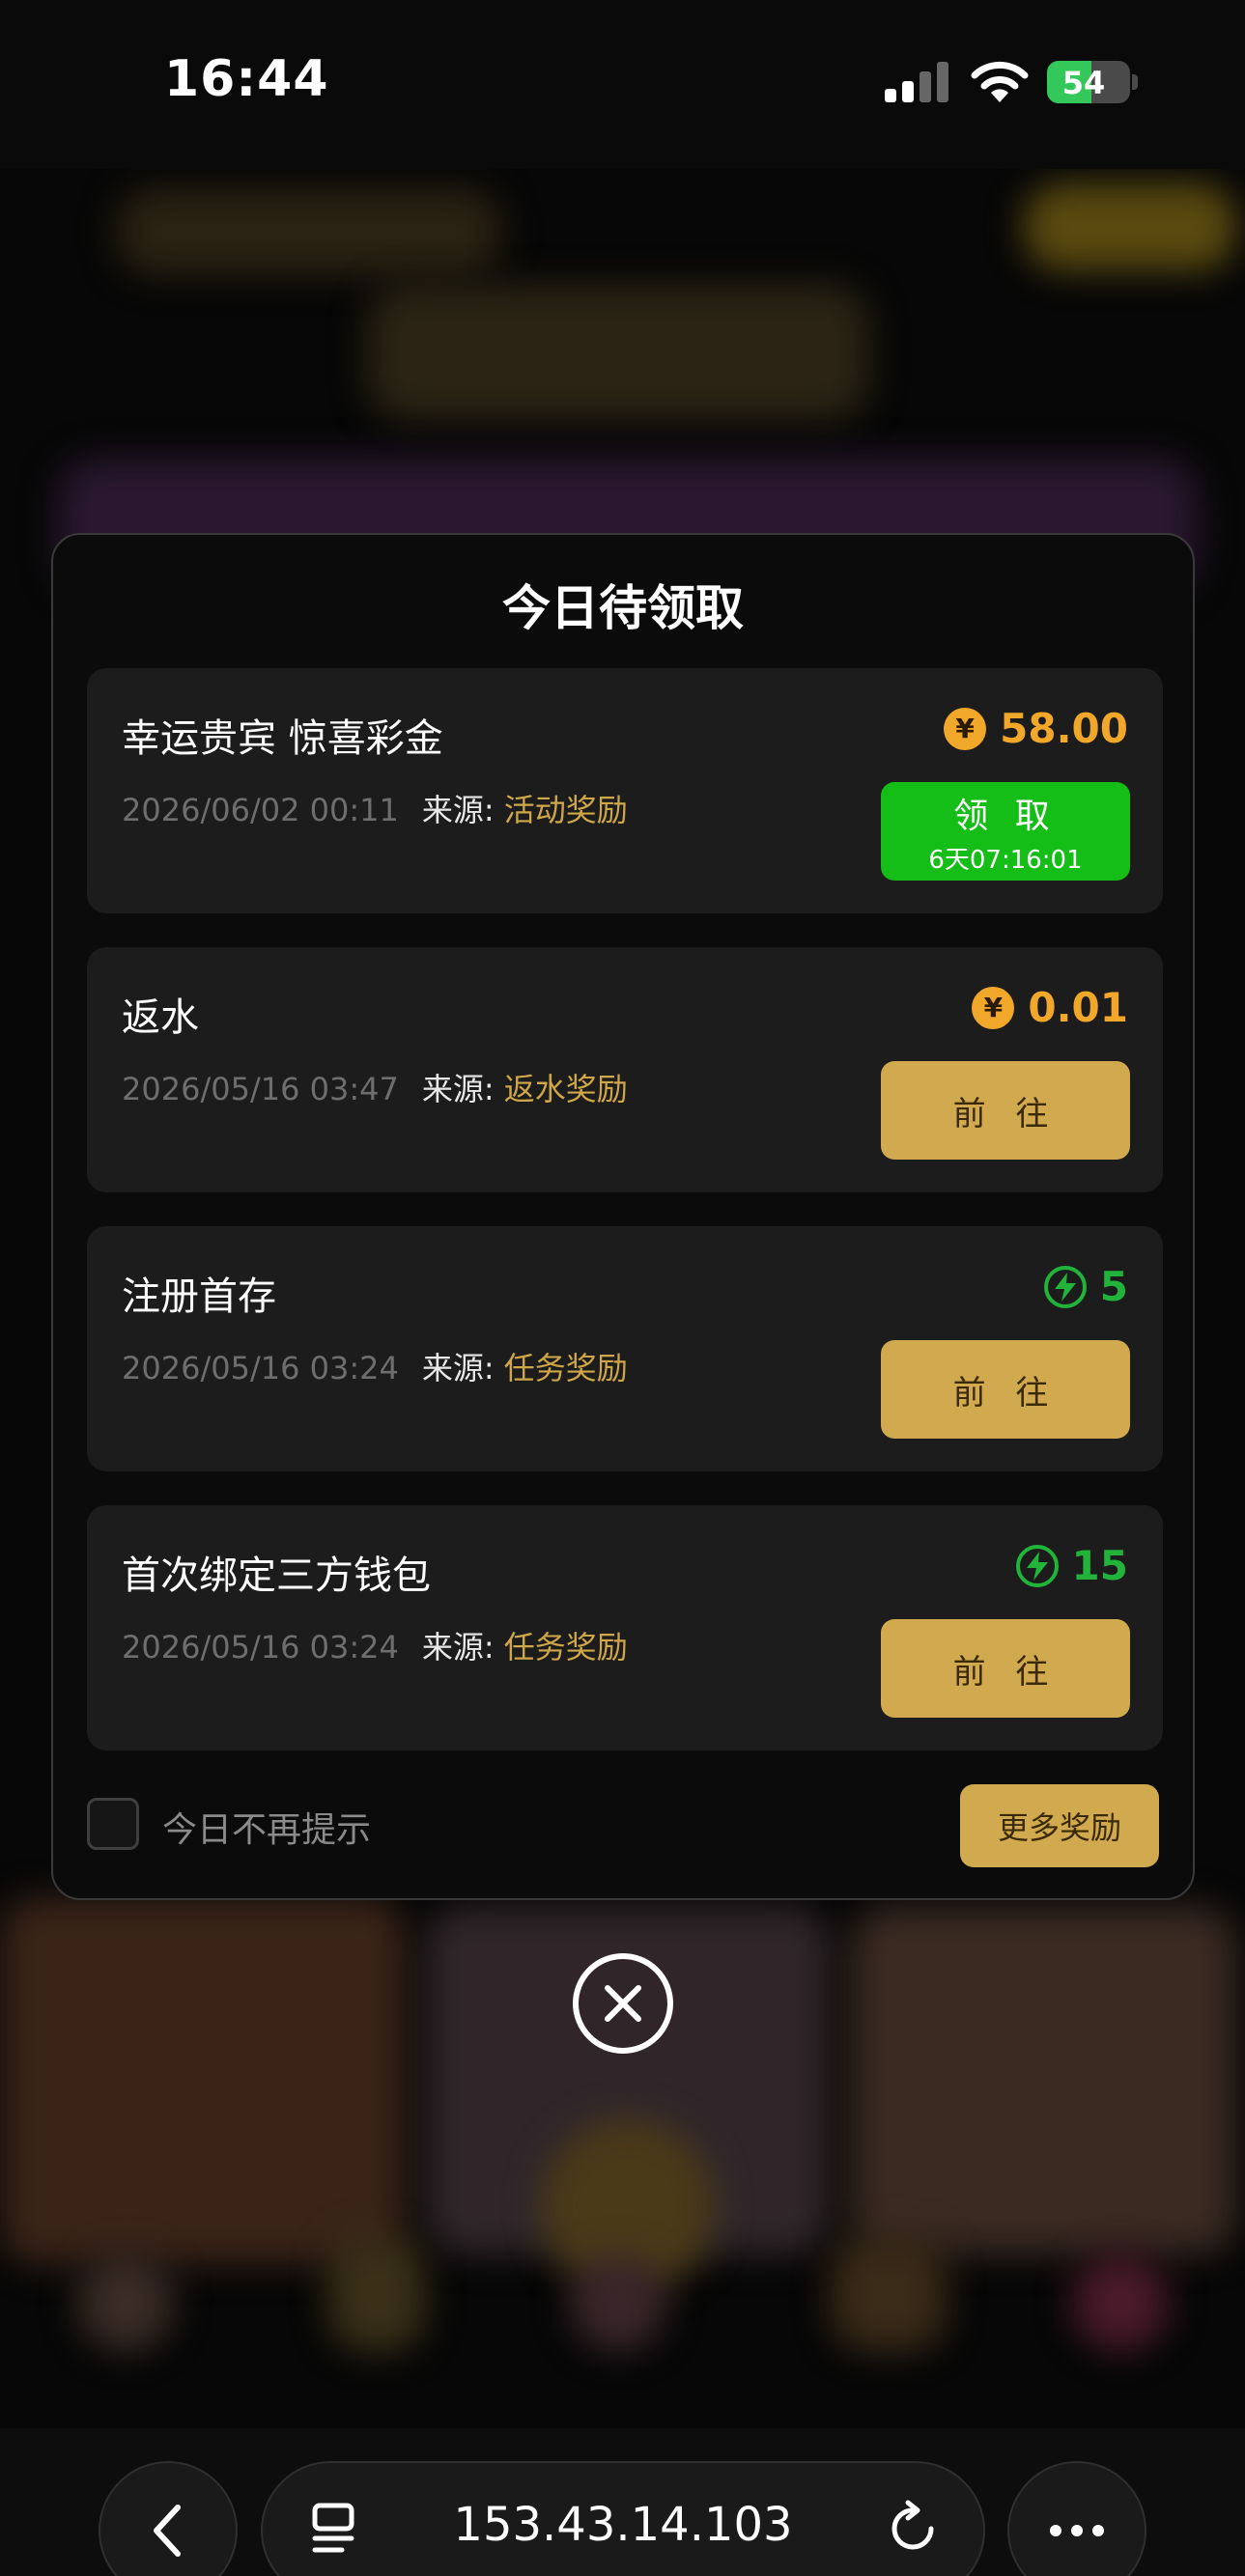  I want to click on claim-button-label: 领 取, so click(1005, 816).